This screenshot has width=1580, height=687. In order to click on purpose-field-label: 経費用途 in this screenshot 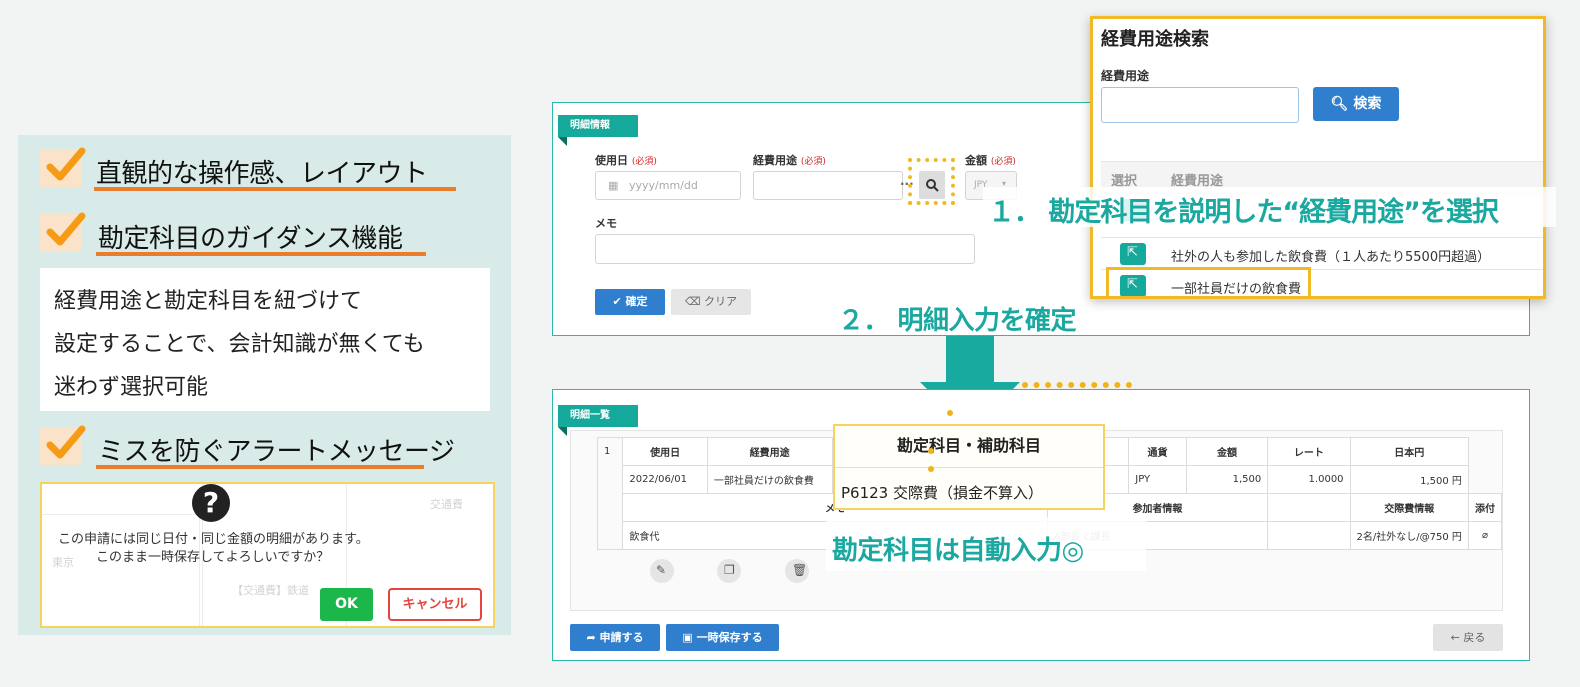, I will do `click(1125, 76)`.